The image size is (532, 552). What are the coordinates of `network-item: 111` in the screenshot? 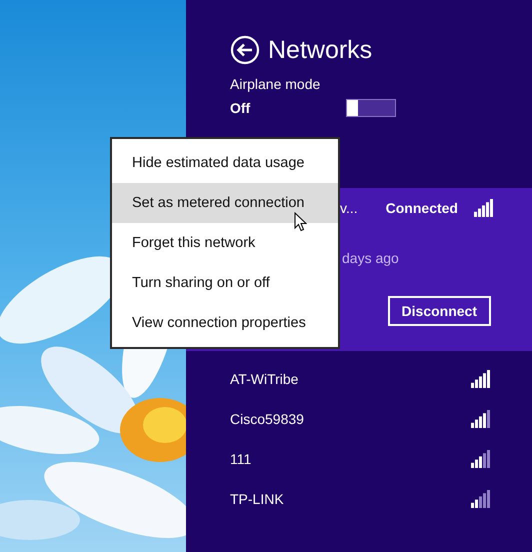 It's located at (359, 459).